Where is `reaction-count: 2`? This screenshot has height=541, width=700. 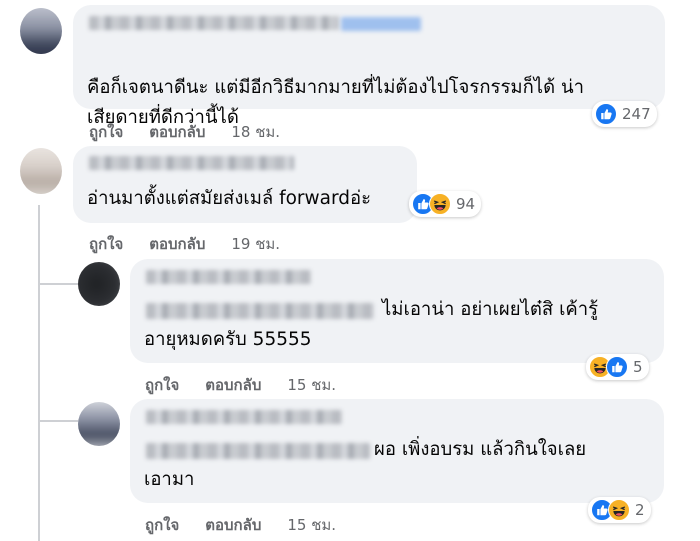
reaction-count: 2 is located at coordinates (640, 510).